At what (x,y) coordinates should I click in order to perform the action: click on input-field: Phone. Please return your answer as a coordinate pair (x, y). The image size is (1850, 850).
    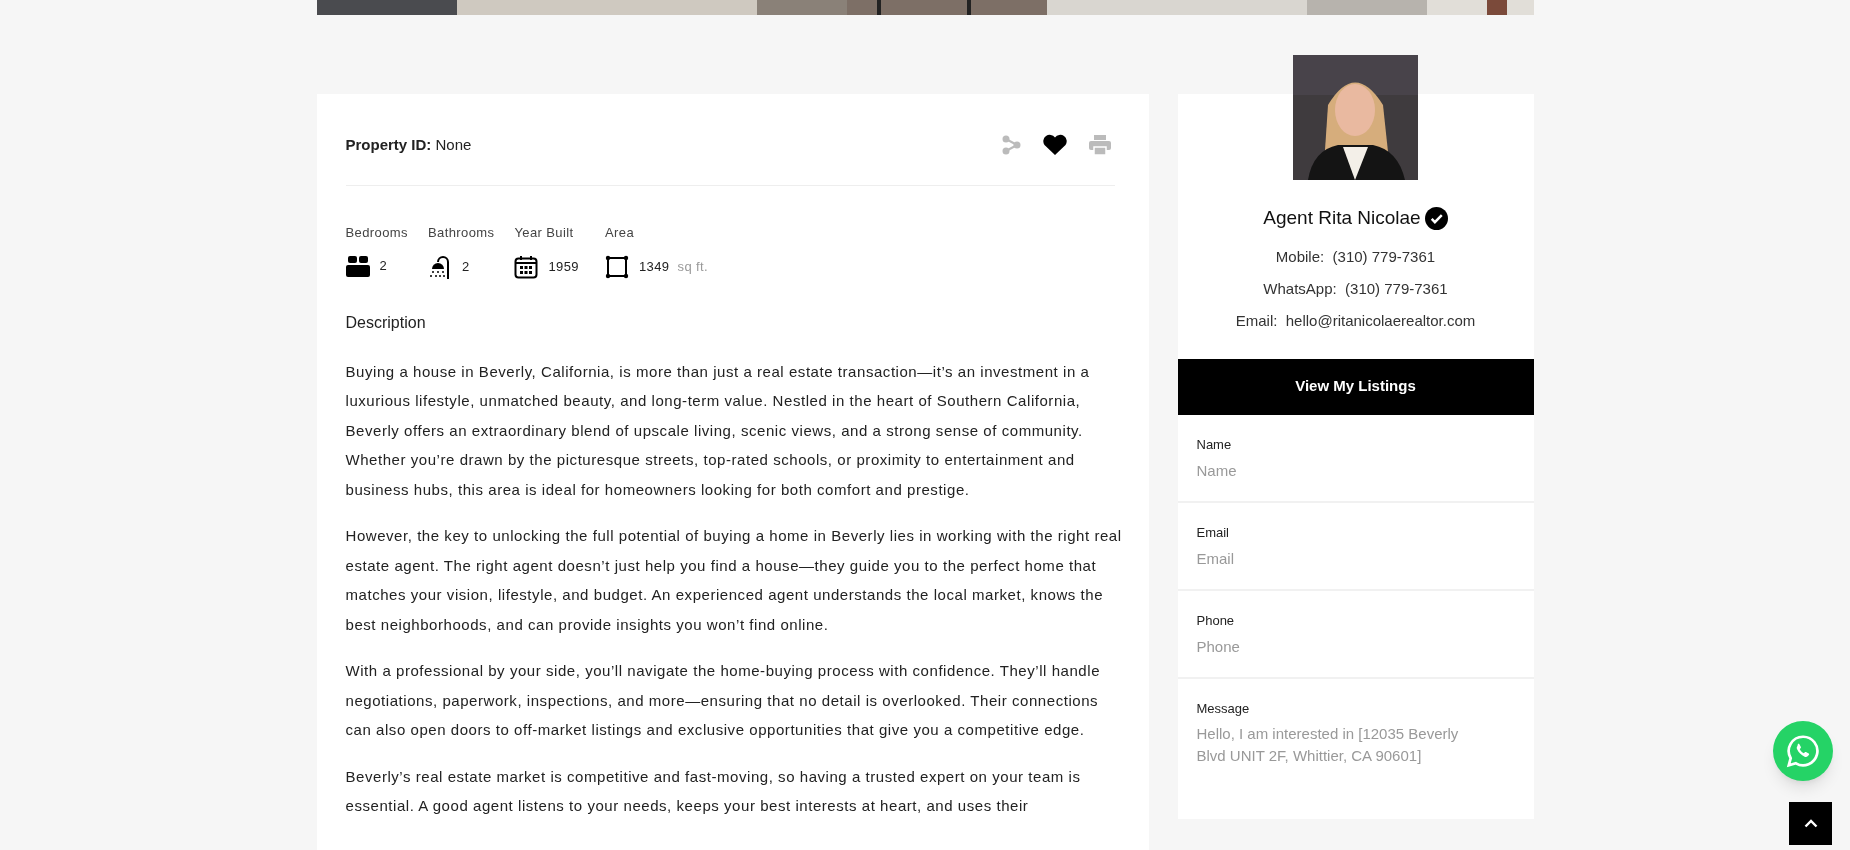
    Looking at the image, I should click on (1355, 647).